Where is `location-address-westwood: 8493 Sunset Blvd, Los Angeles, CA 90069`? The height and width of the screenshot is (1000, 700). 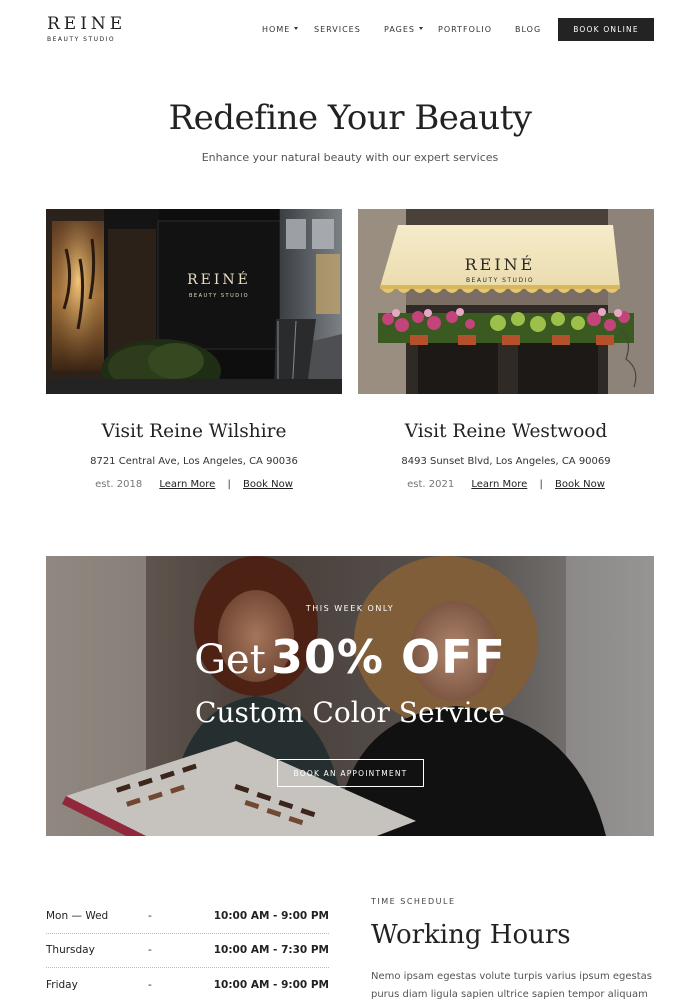
location-address-westwood: 8493 Sunset Blvd, Los Angeles, CA 90069 is located at coordinates (506, 461).